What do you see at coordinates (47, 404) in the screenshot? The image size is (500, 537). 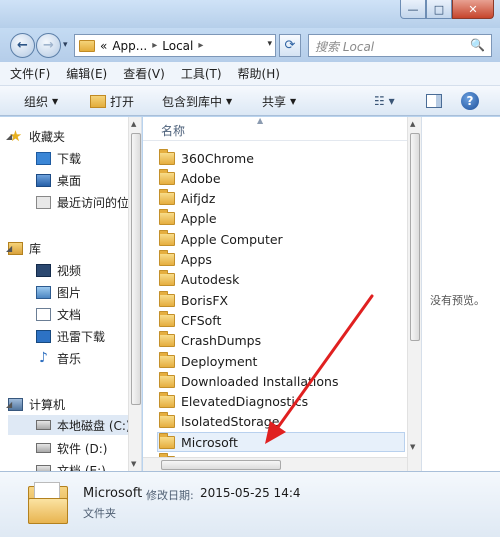 I see `nav-computer-label: 计算机` at bounding box center [47, 404].